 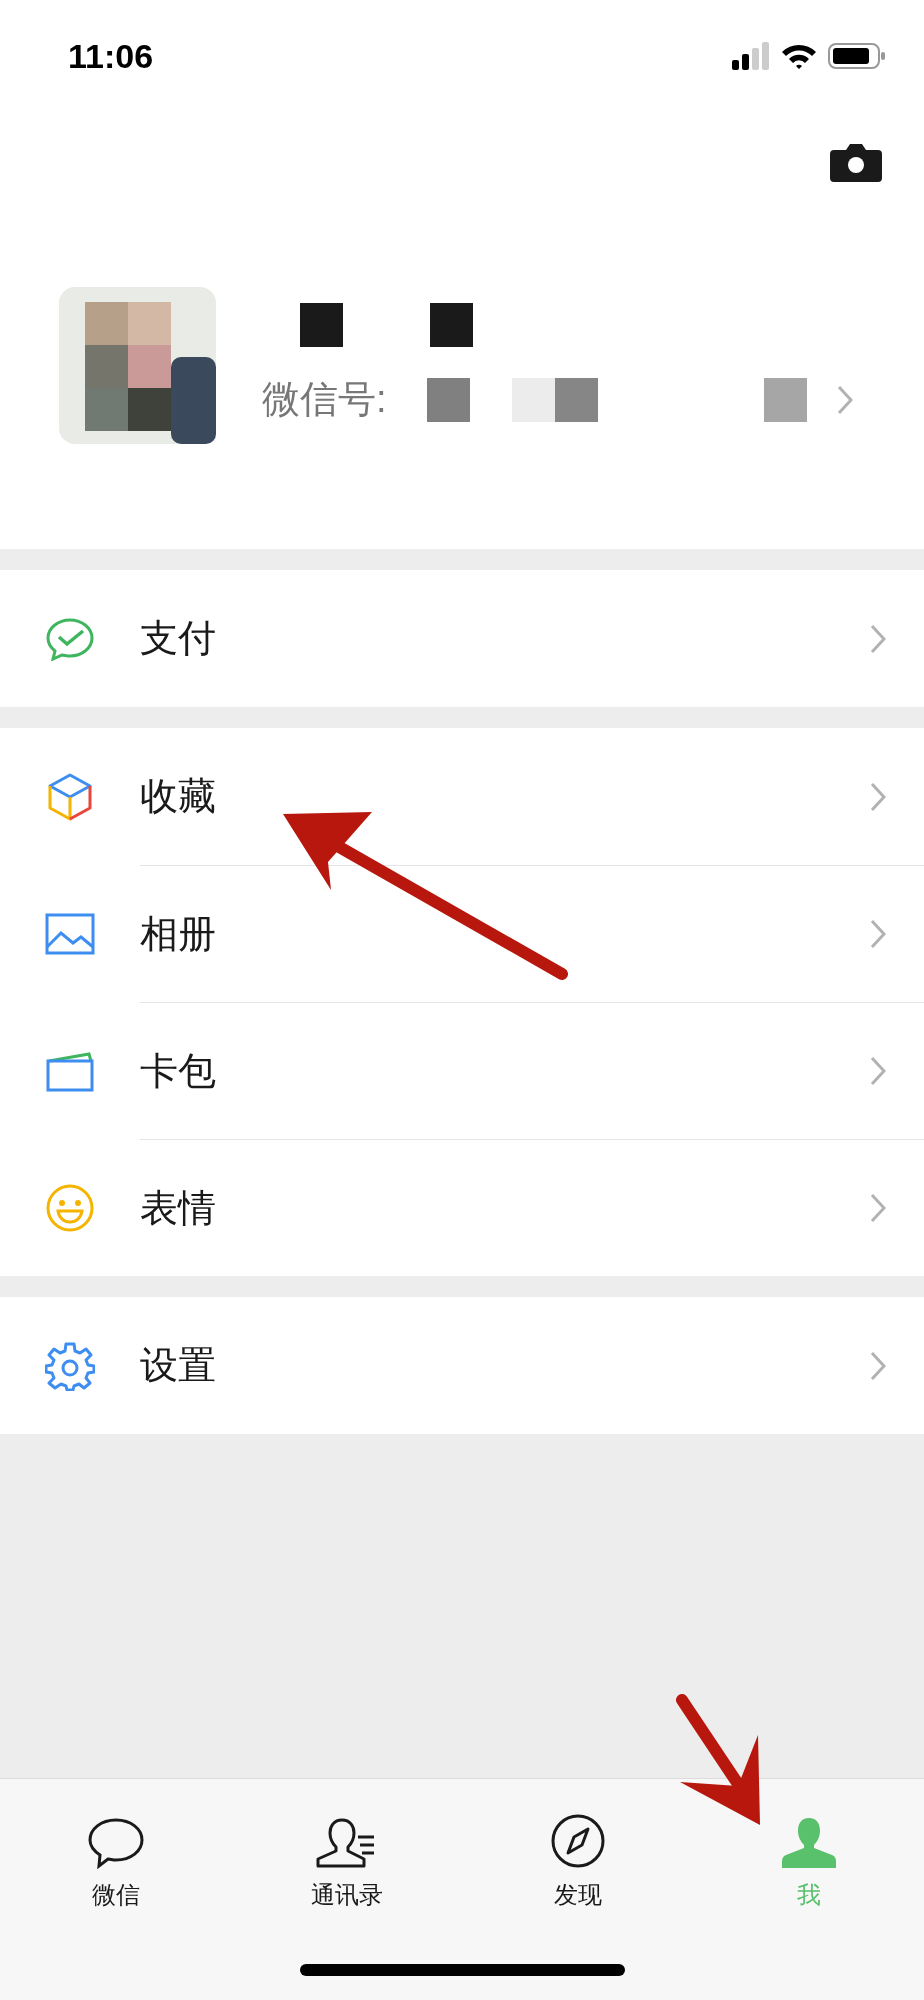 I want to click on battery-icon, so click(x=857, y=56).